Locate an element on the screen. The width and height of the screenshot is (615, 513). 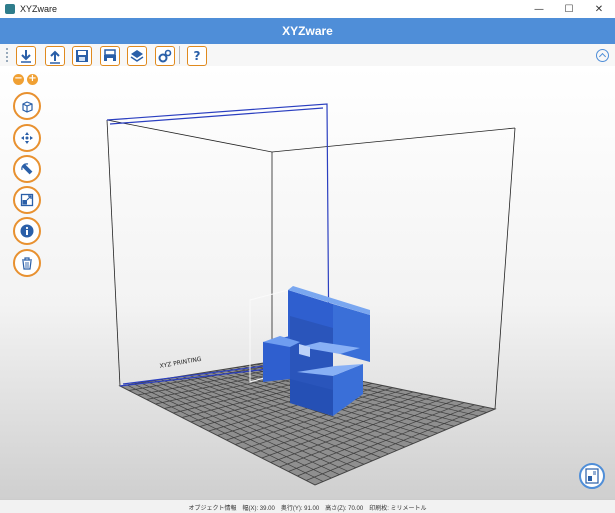
app-icon is located at coordinates (10, 9).